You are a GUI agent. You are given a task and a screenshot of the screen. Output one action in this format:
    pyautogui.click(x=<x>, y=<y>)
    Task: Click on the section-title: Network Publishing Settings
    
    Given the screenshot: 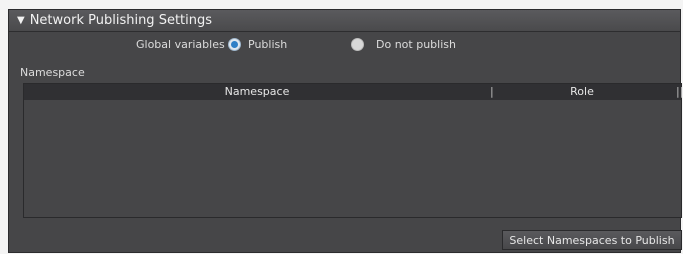 What is the action you would take?
    pyautogui.click(x=121, y=20)
    